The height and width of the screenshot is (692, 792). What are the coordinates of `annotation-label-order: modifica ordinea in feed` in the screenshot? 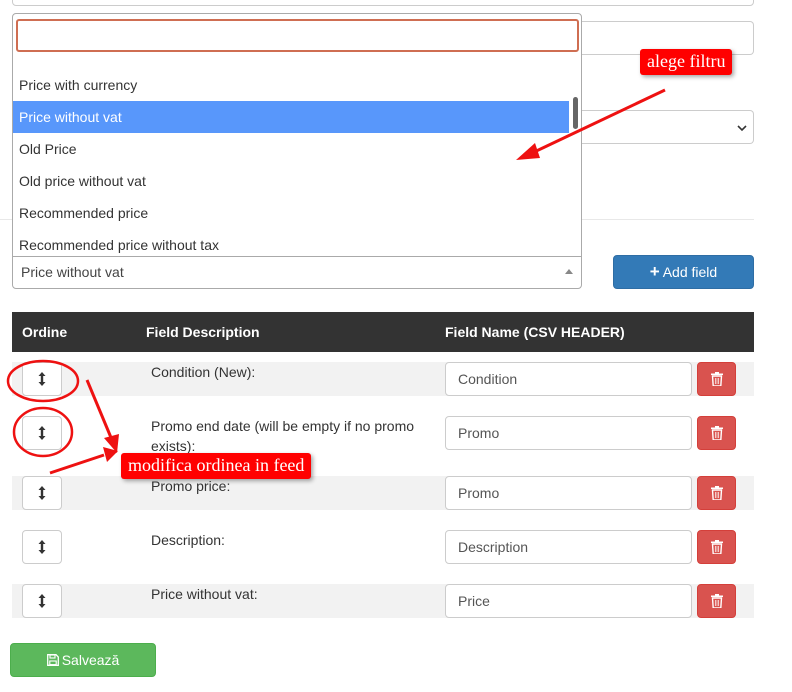 It's located at (216, 466).